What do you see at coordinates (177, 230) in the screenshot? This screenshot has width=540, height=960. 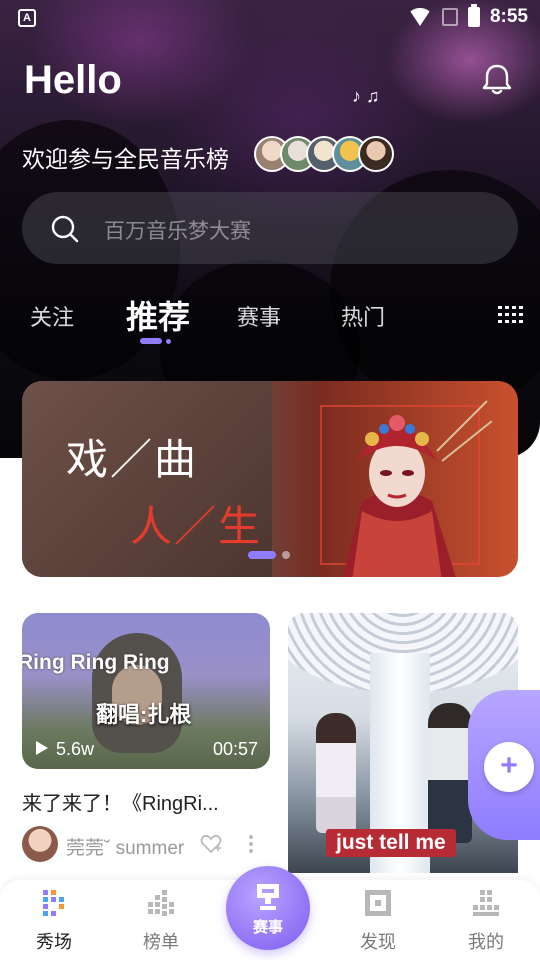 I see `search-input: 百万音乐梦大赛` at bounding box center [177, 230].